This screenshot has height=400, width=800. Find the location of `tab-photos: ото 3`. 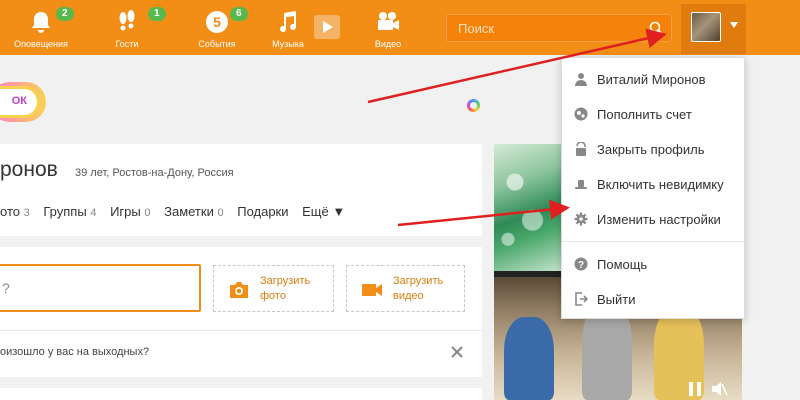

tab-photos: ото 3 is located at coordinates (15, 211).